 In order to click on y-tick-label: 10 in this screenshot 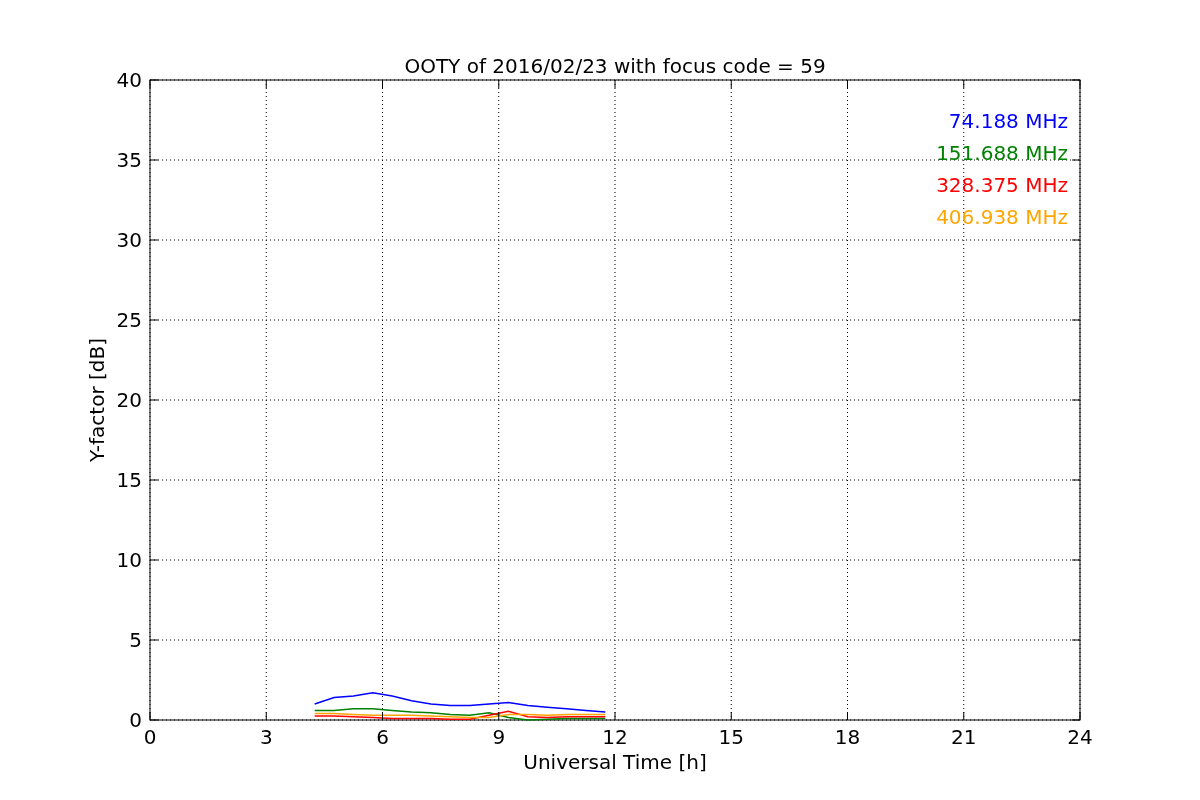, I will do `click(129, 560)`.